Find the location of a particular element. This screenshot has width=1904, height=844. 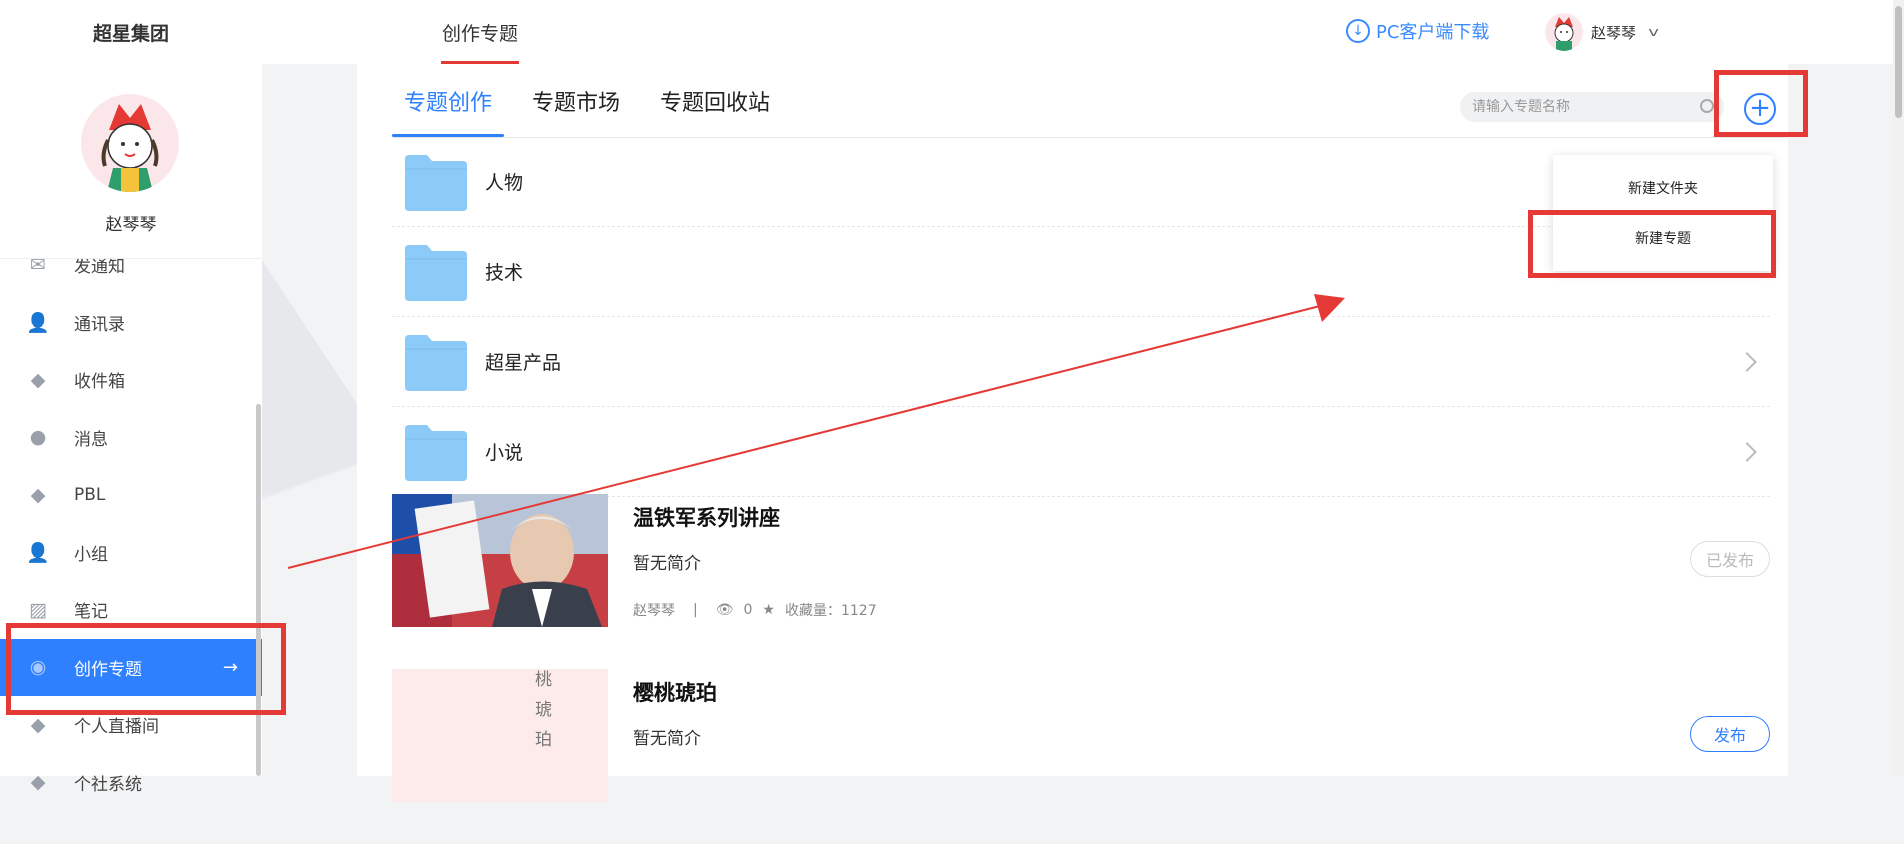

main-tabs: 专题创作 专题市场 专题回收站 is located at coordinates (595, 100).